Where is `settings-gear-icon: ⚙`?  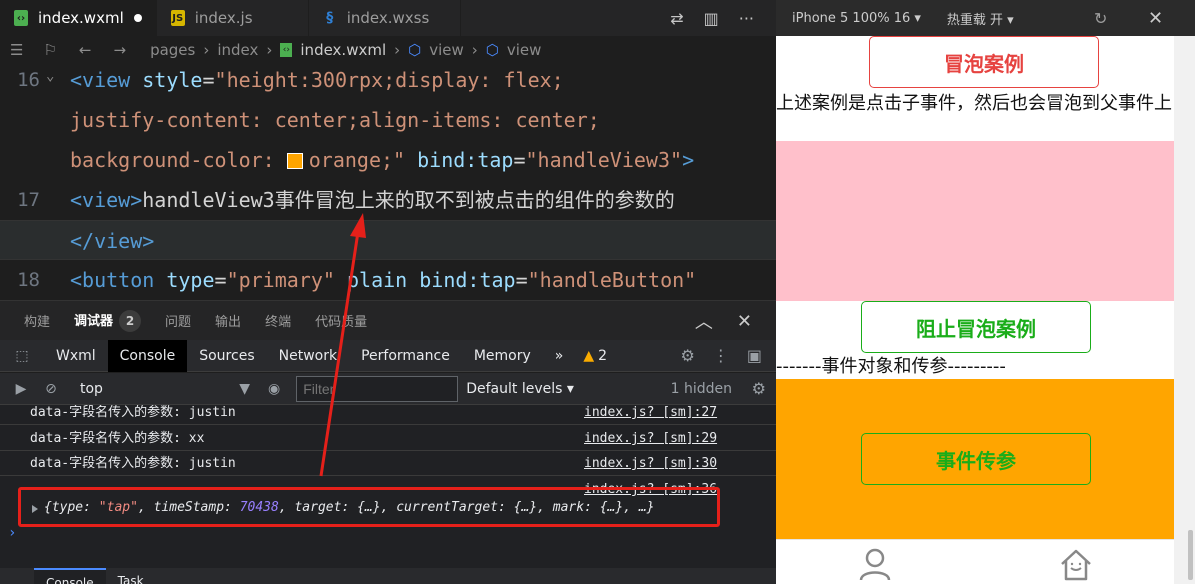 settings-gear-icon: ⚙ is located at coordinates (688, 355).